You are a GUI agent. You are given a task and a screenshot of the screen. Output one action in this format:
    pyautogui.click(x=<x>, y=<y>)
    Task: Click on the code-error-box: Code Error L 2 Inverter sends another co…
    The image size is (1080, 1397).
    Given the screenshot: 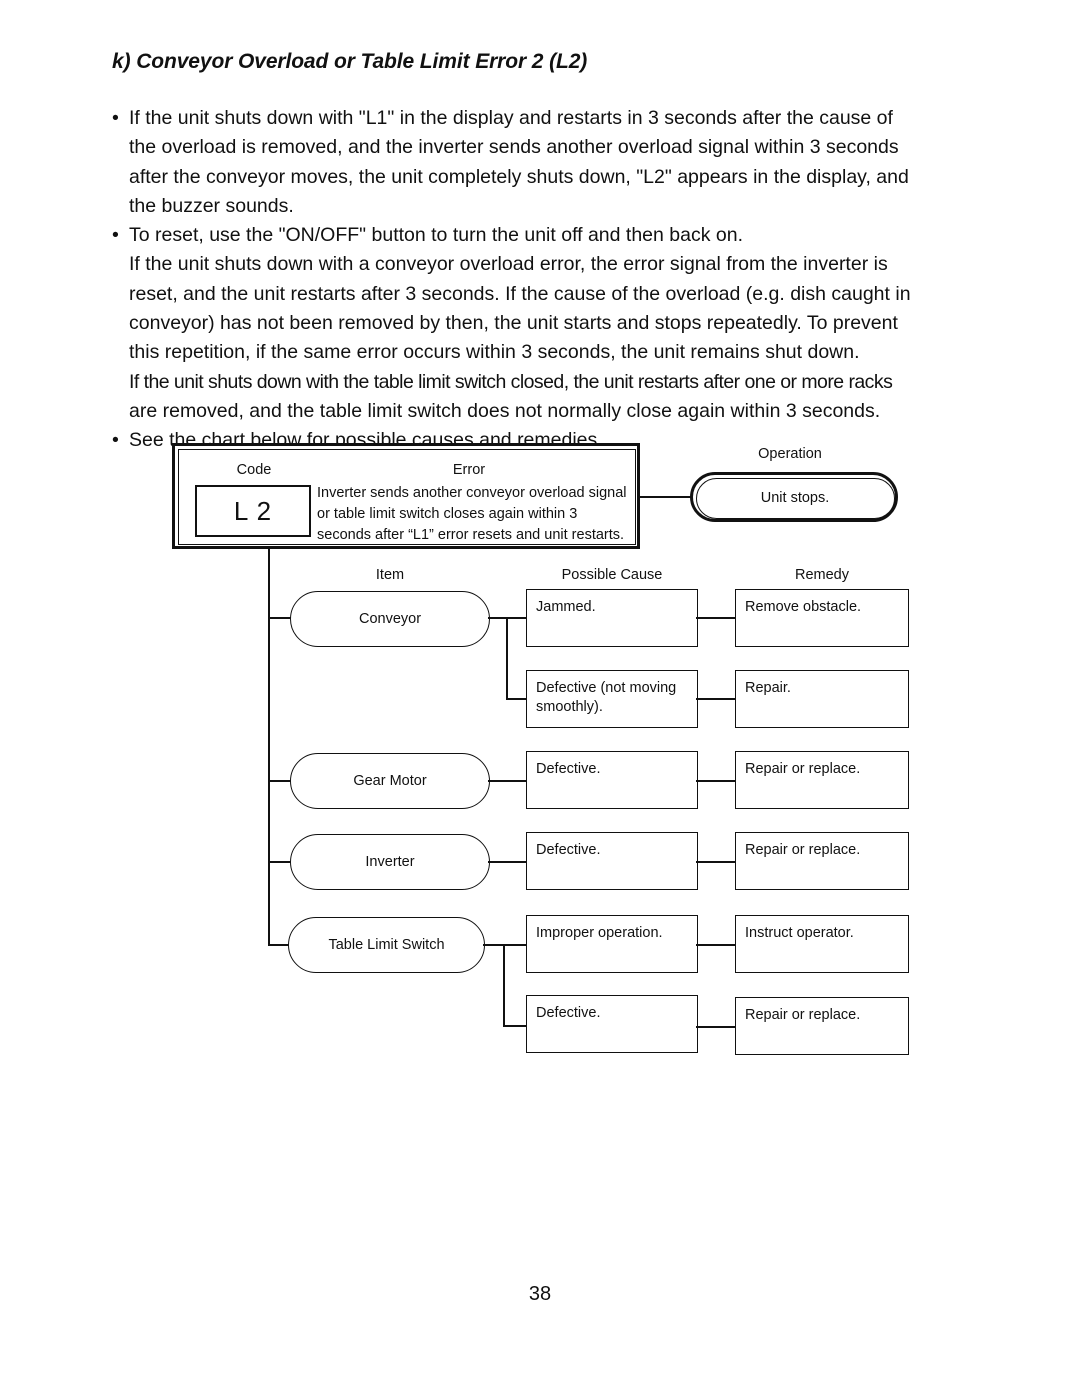 What is the action you would take?
    pyautogui.click(x=406, y=496)
    